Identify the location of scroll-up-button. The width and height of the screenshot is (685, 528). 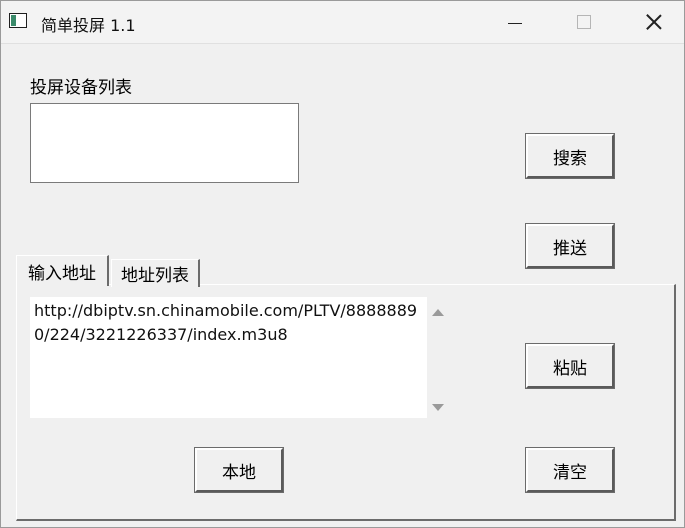
(438, 312).